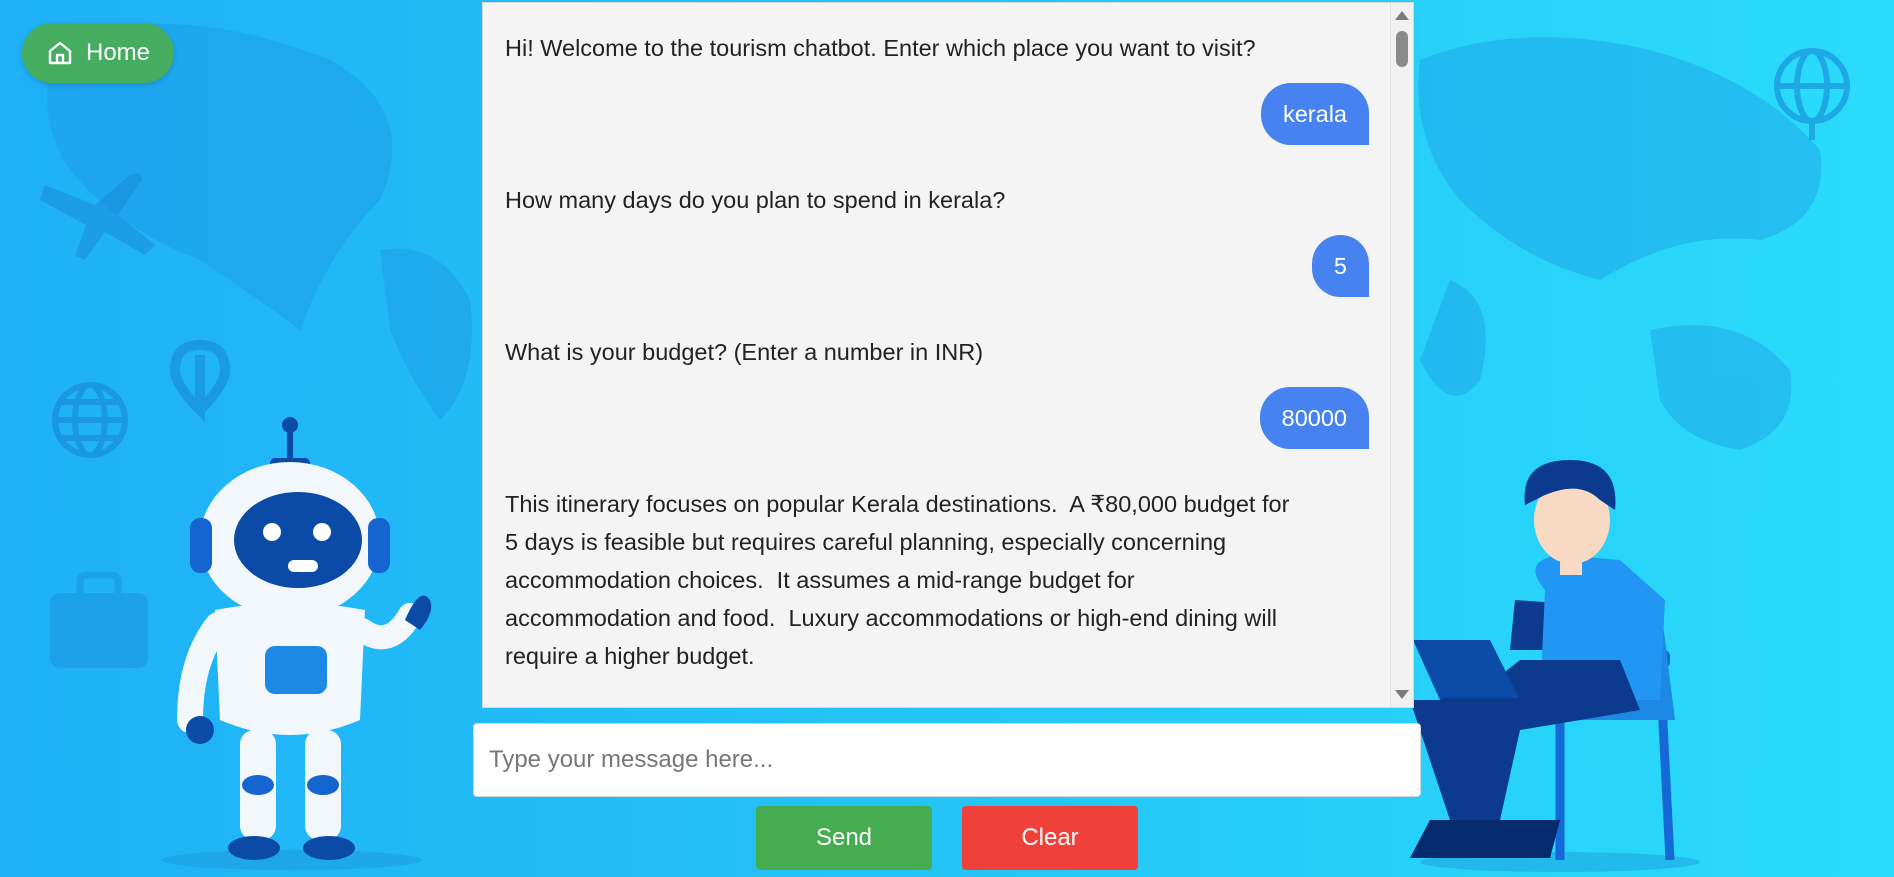  Describe the element at coordinates (1340, 266) in the screenshot. I see `user-message: 5` at that location.